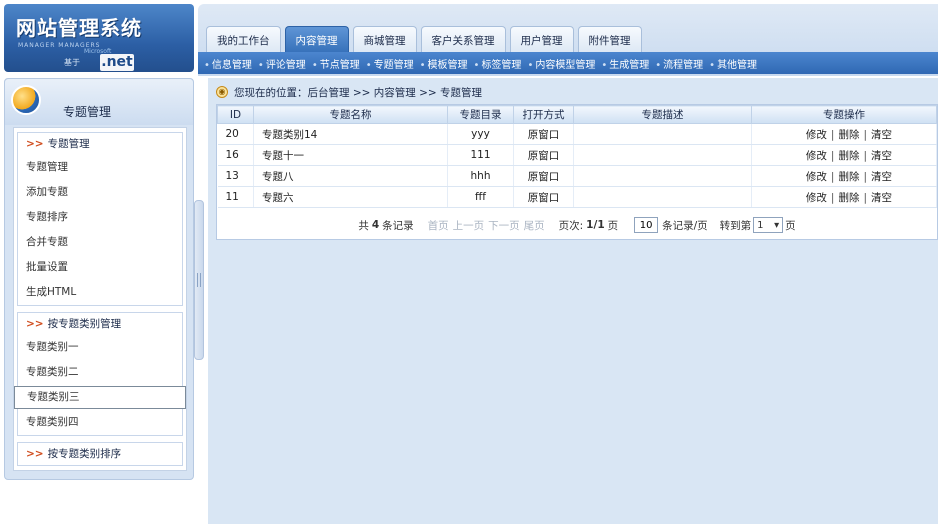 This screenshot has width=942, height=532. I want to click on table-header-row: ID 专题名称 专题目录 打开方式 专题描述 专题操作, so click(577, 114).